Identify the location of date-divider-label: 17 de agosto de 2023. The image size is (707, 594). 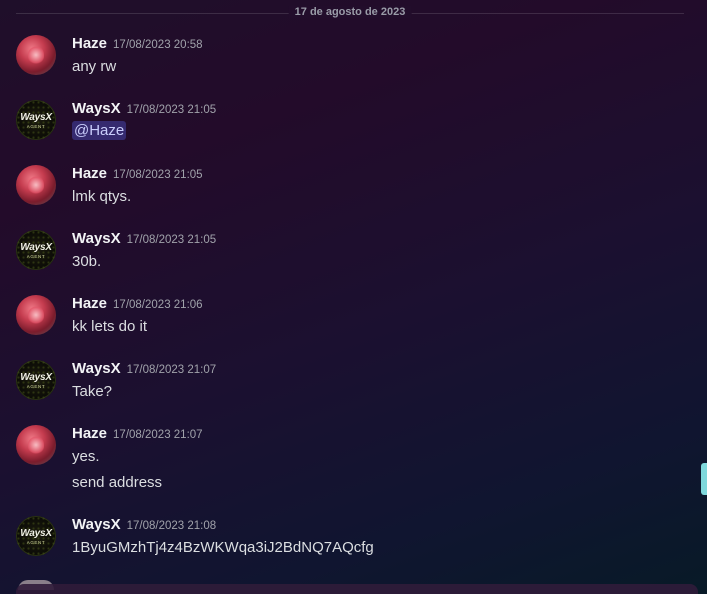
(350, 12).